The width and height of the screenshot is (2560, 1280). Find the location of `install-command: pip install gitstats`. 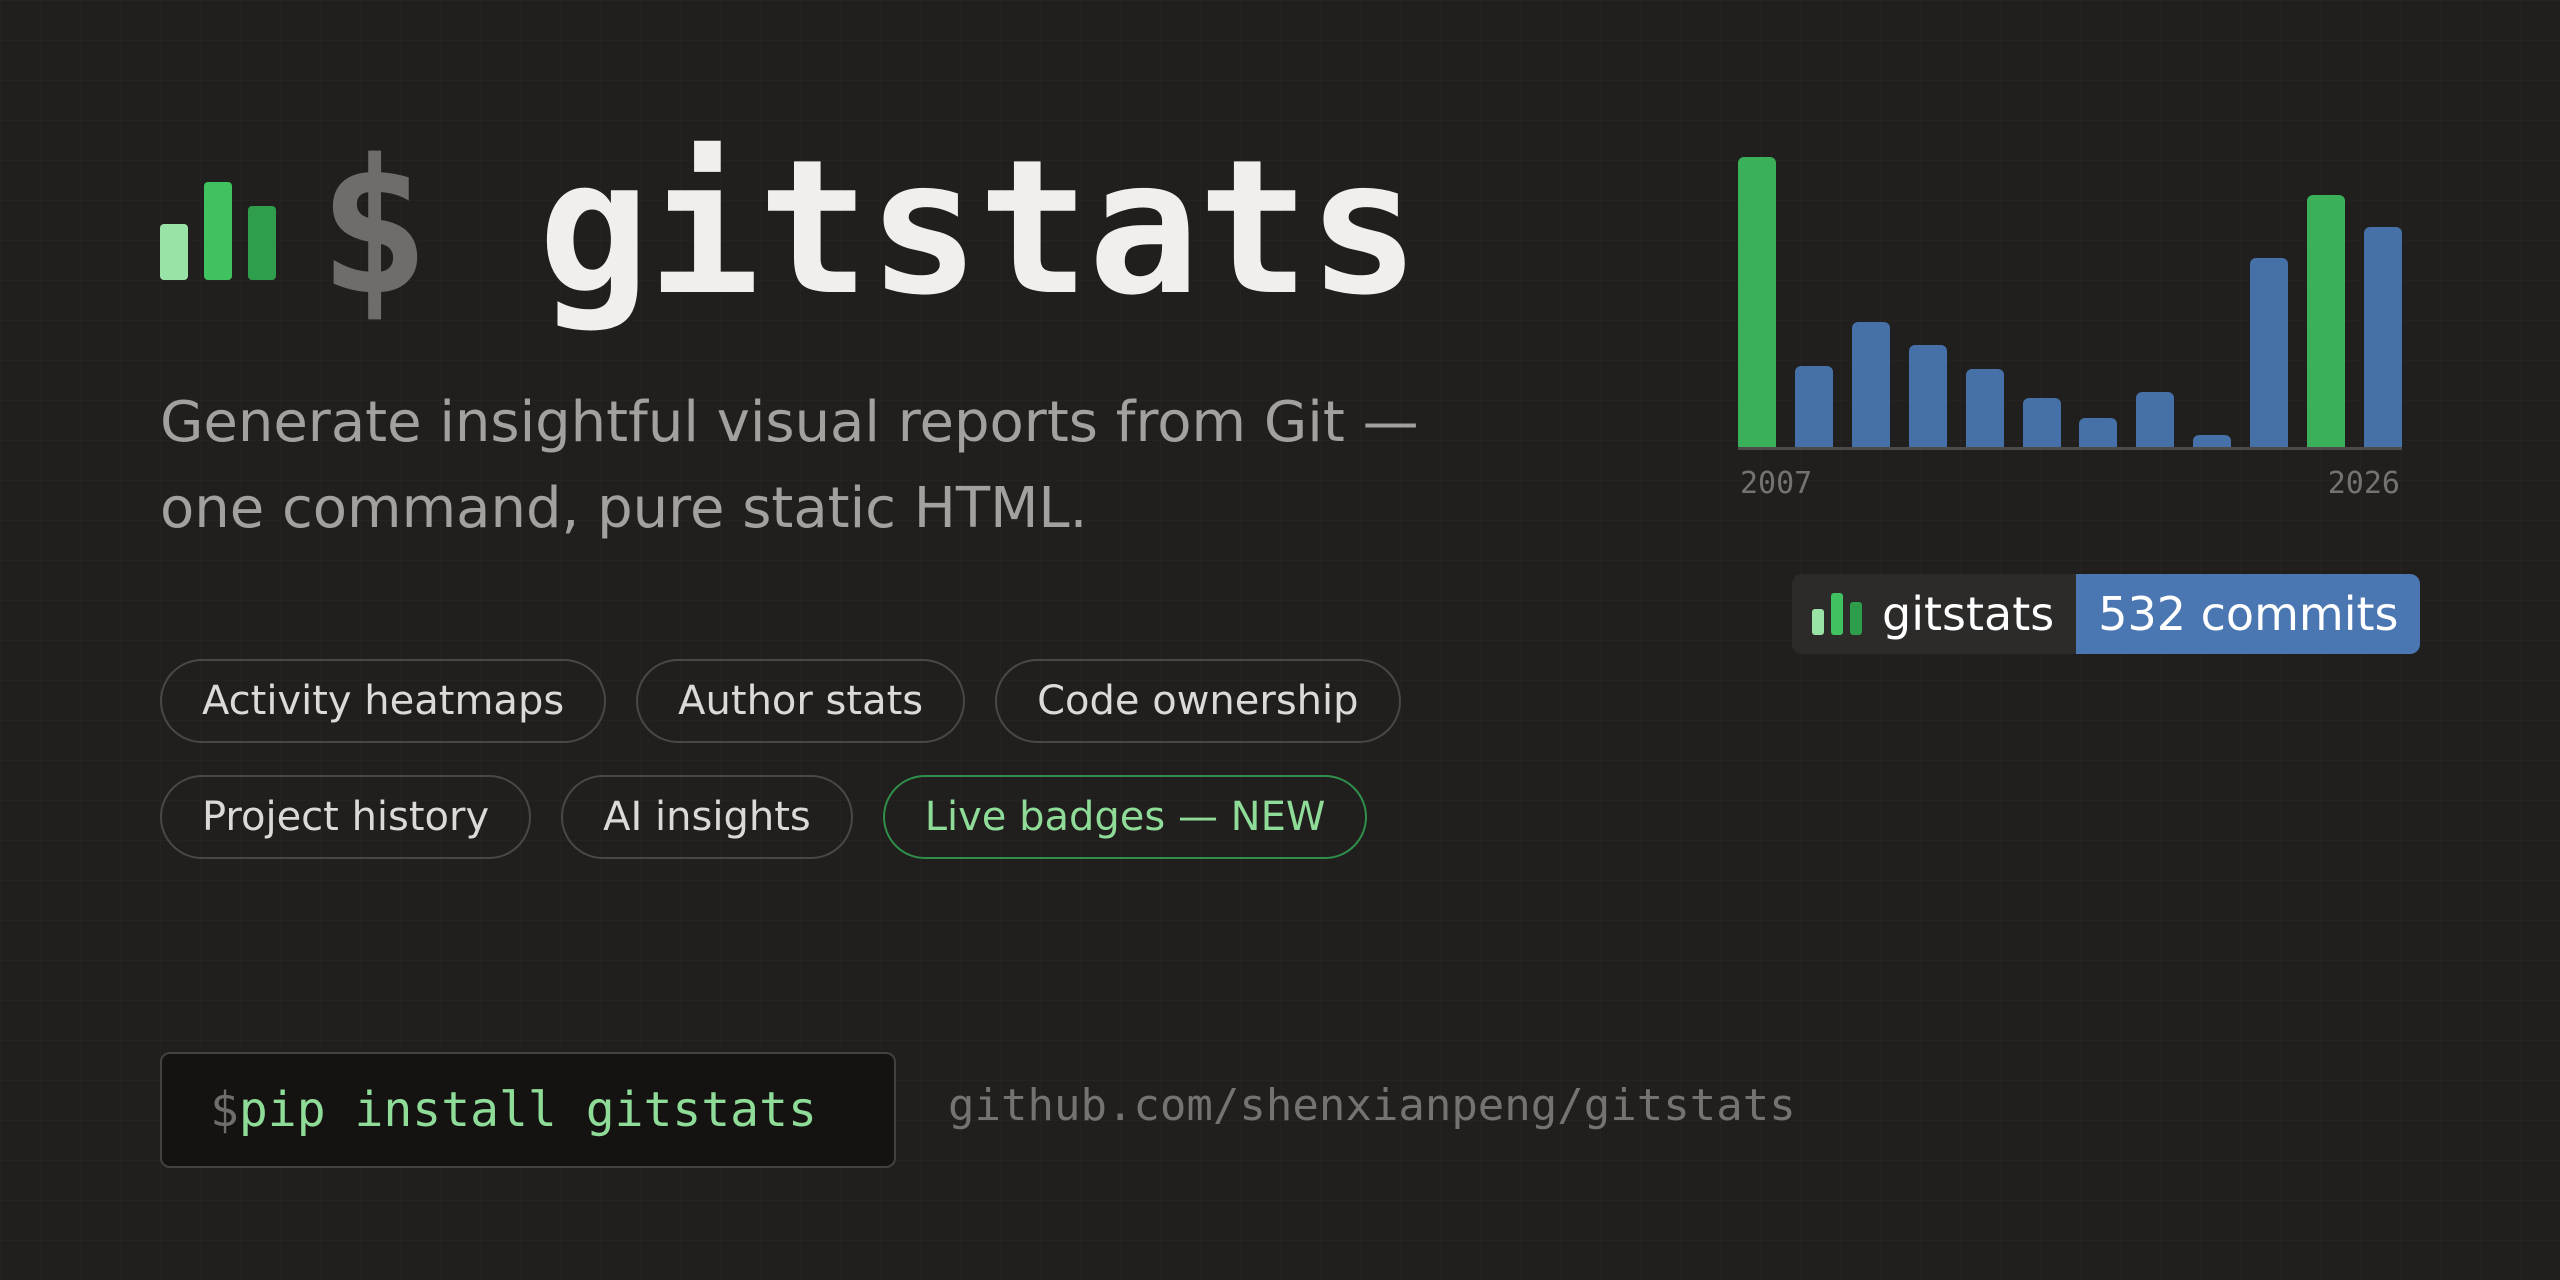

install-command: pip install gitstats is located at coordinates (527, 1110).